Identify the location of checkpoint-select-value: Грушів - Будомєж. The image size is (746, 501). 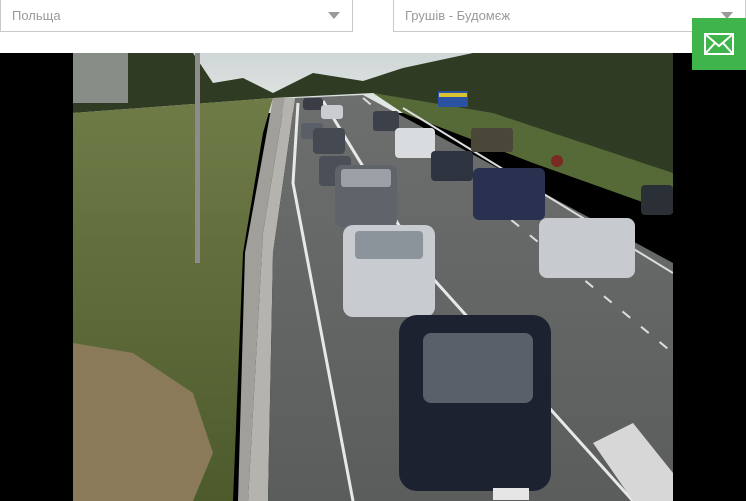
(458, 15).